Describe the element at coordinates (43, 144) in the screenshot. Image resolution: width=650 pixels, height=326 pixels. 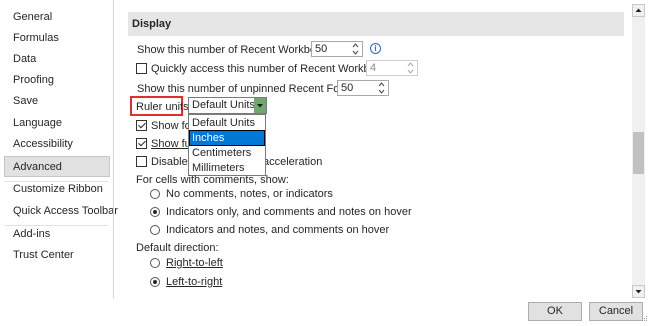
I see `sidebar-item-label: Accessibility` at that location.